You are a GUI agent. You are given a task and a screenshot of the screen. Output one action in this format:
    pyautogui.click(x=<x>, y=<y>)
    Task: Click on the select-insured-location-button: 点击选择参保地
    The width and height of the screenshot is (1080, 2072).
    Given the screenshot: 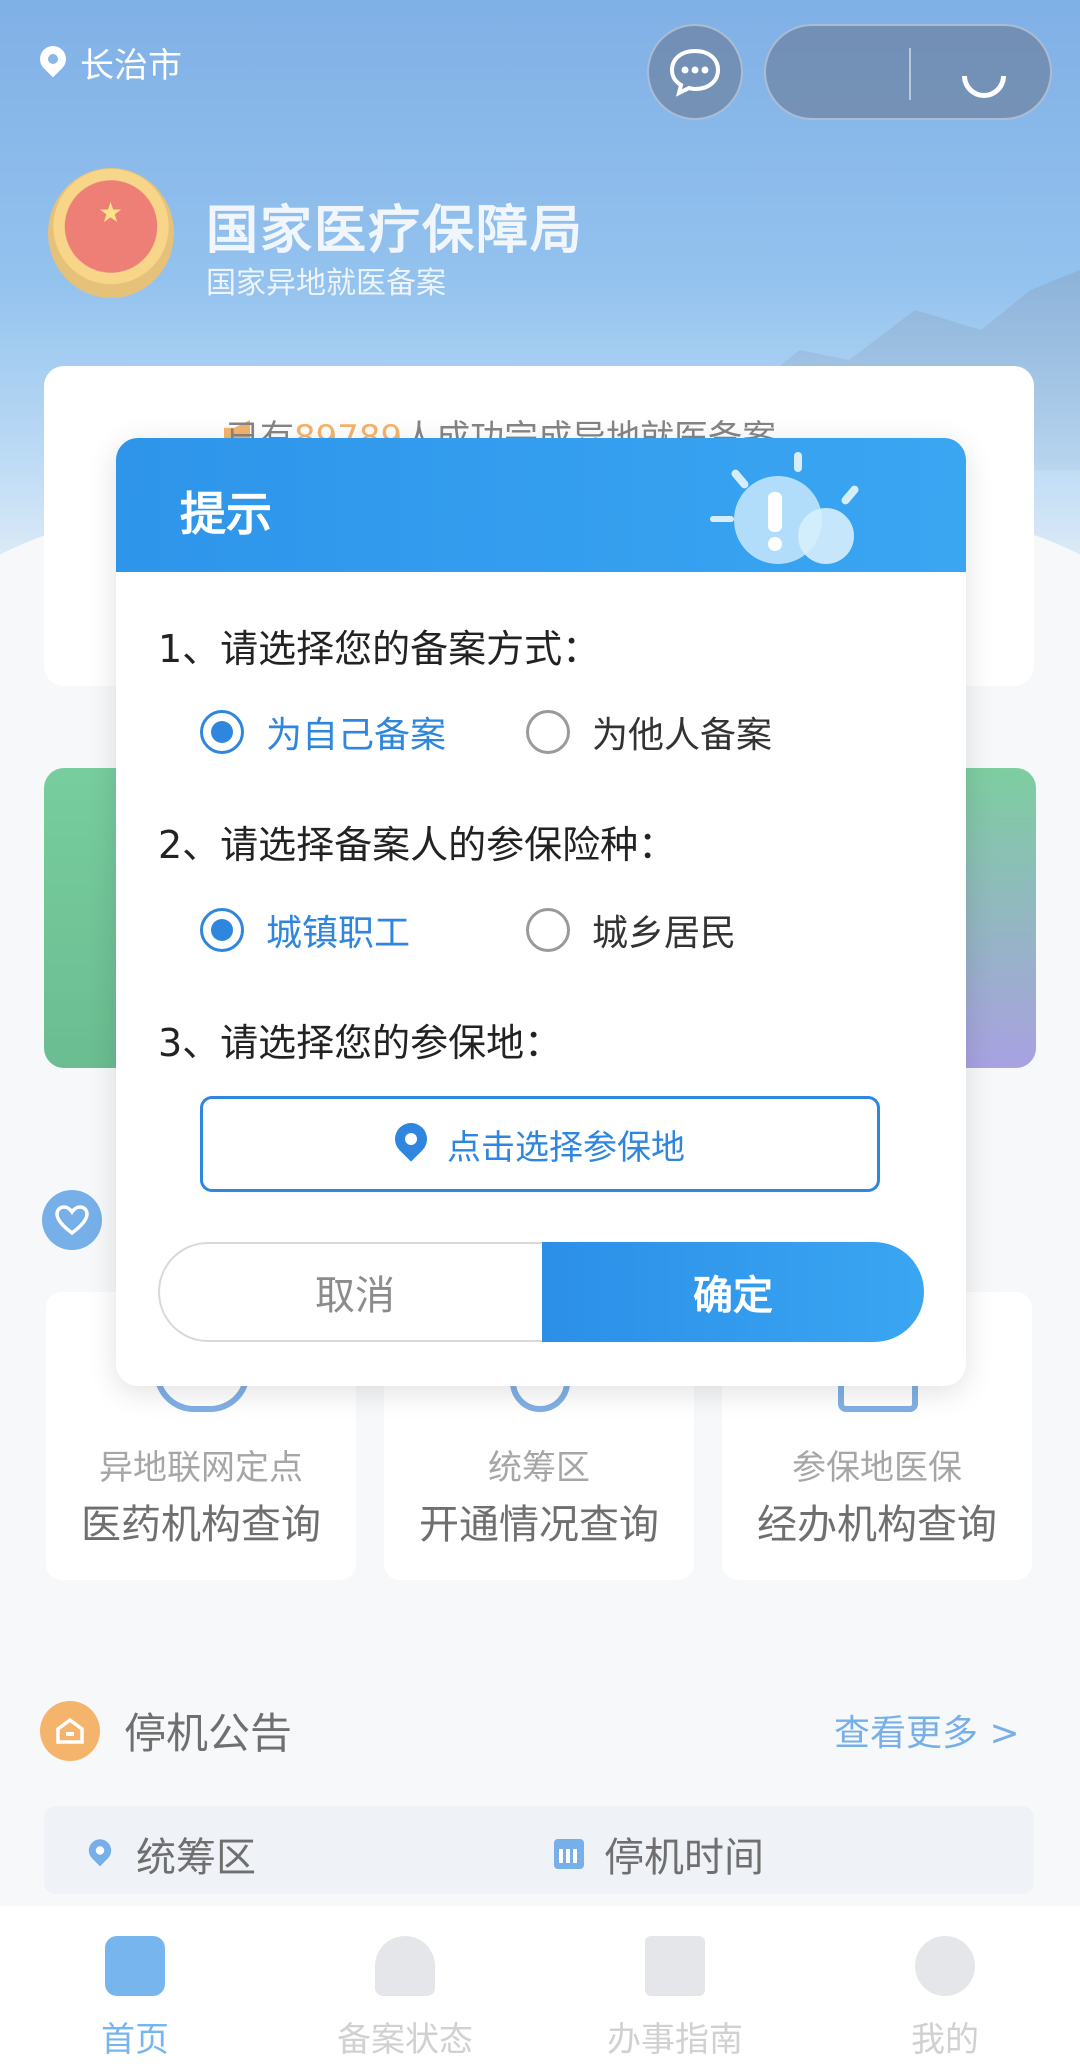 What is the action you would take?
    pyautogui.click(x=540, y=1144)
    